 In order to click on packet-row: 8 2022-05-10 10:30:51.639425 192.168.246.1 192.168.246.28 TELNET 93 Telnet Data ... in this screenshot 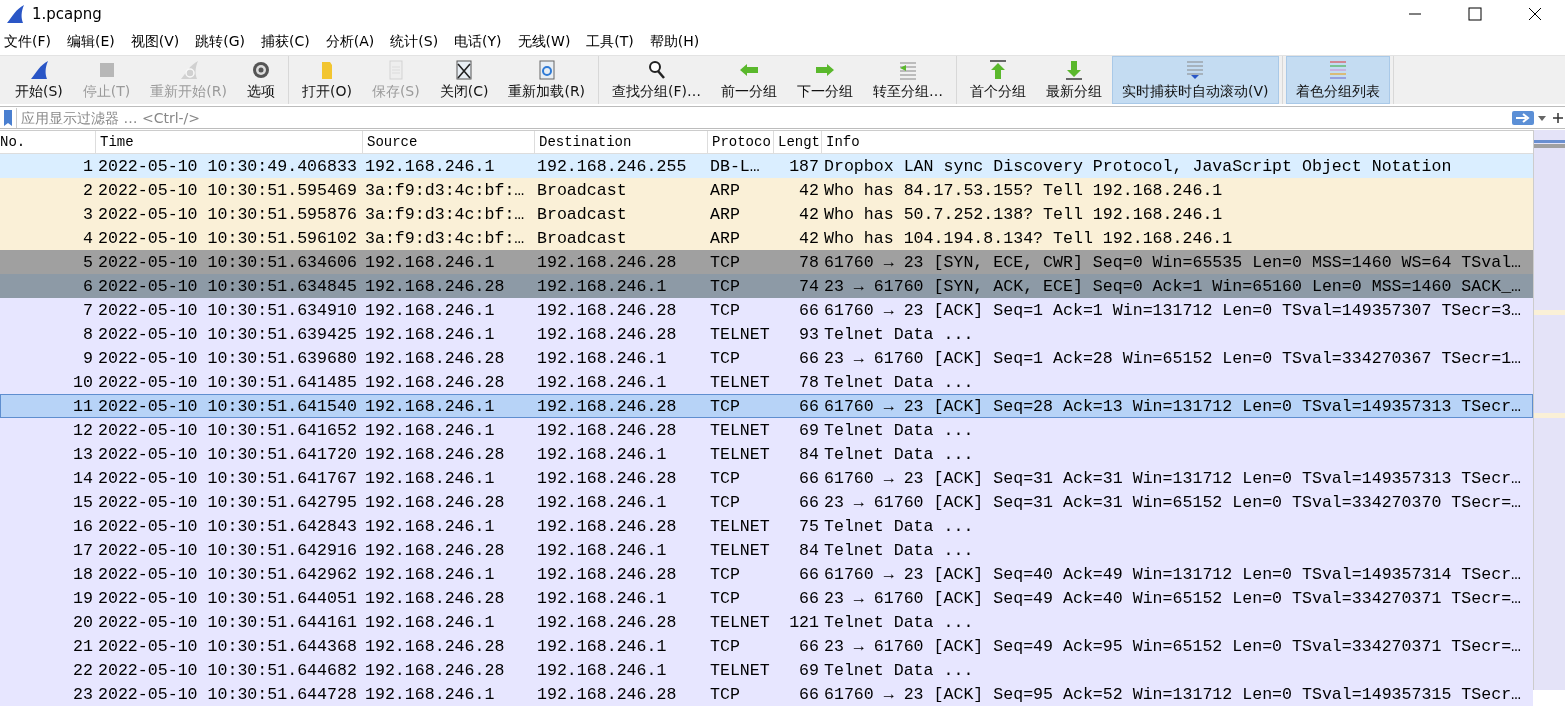, I will do `click(766, 334)`.